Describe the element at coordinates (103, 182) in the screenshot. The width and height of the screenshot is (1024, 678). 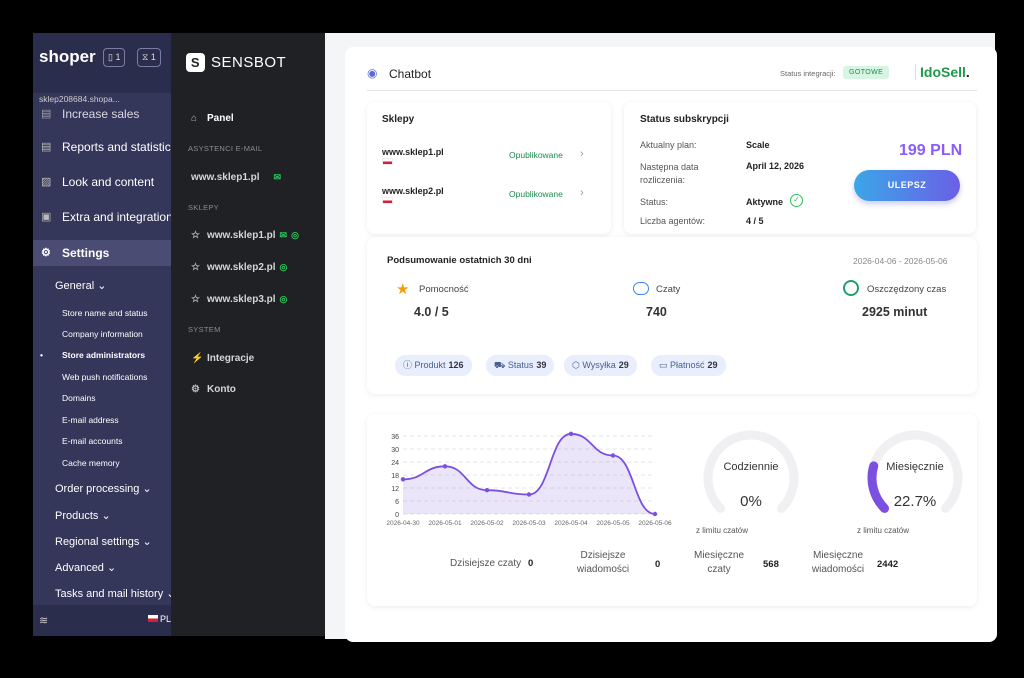
I see `nav-look: ▨ Look and content` at that location.